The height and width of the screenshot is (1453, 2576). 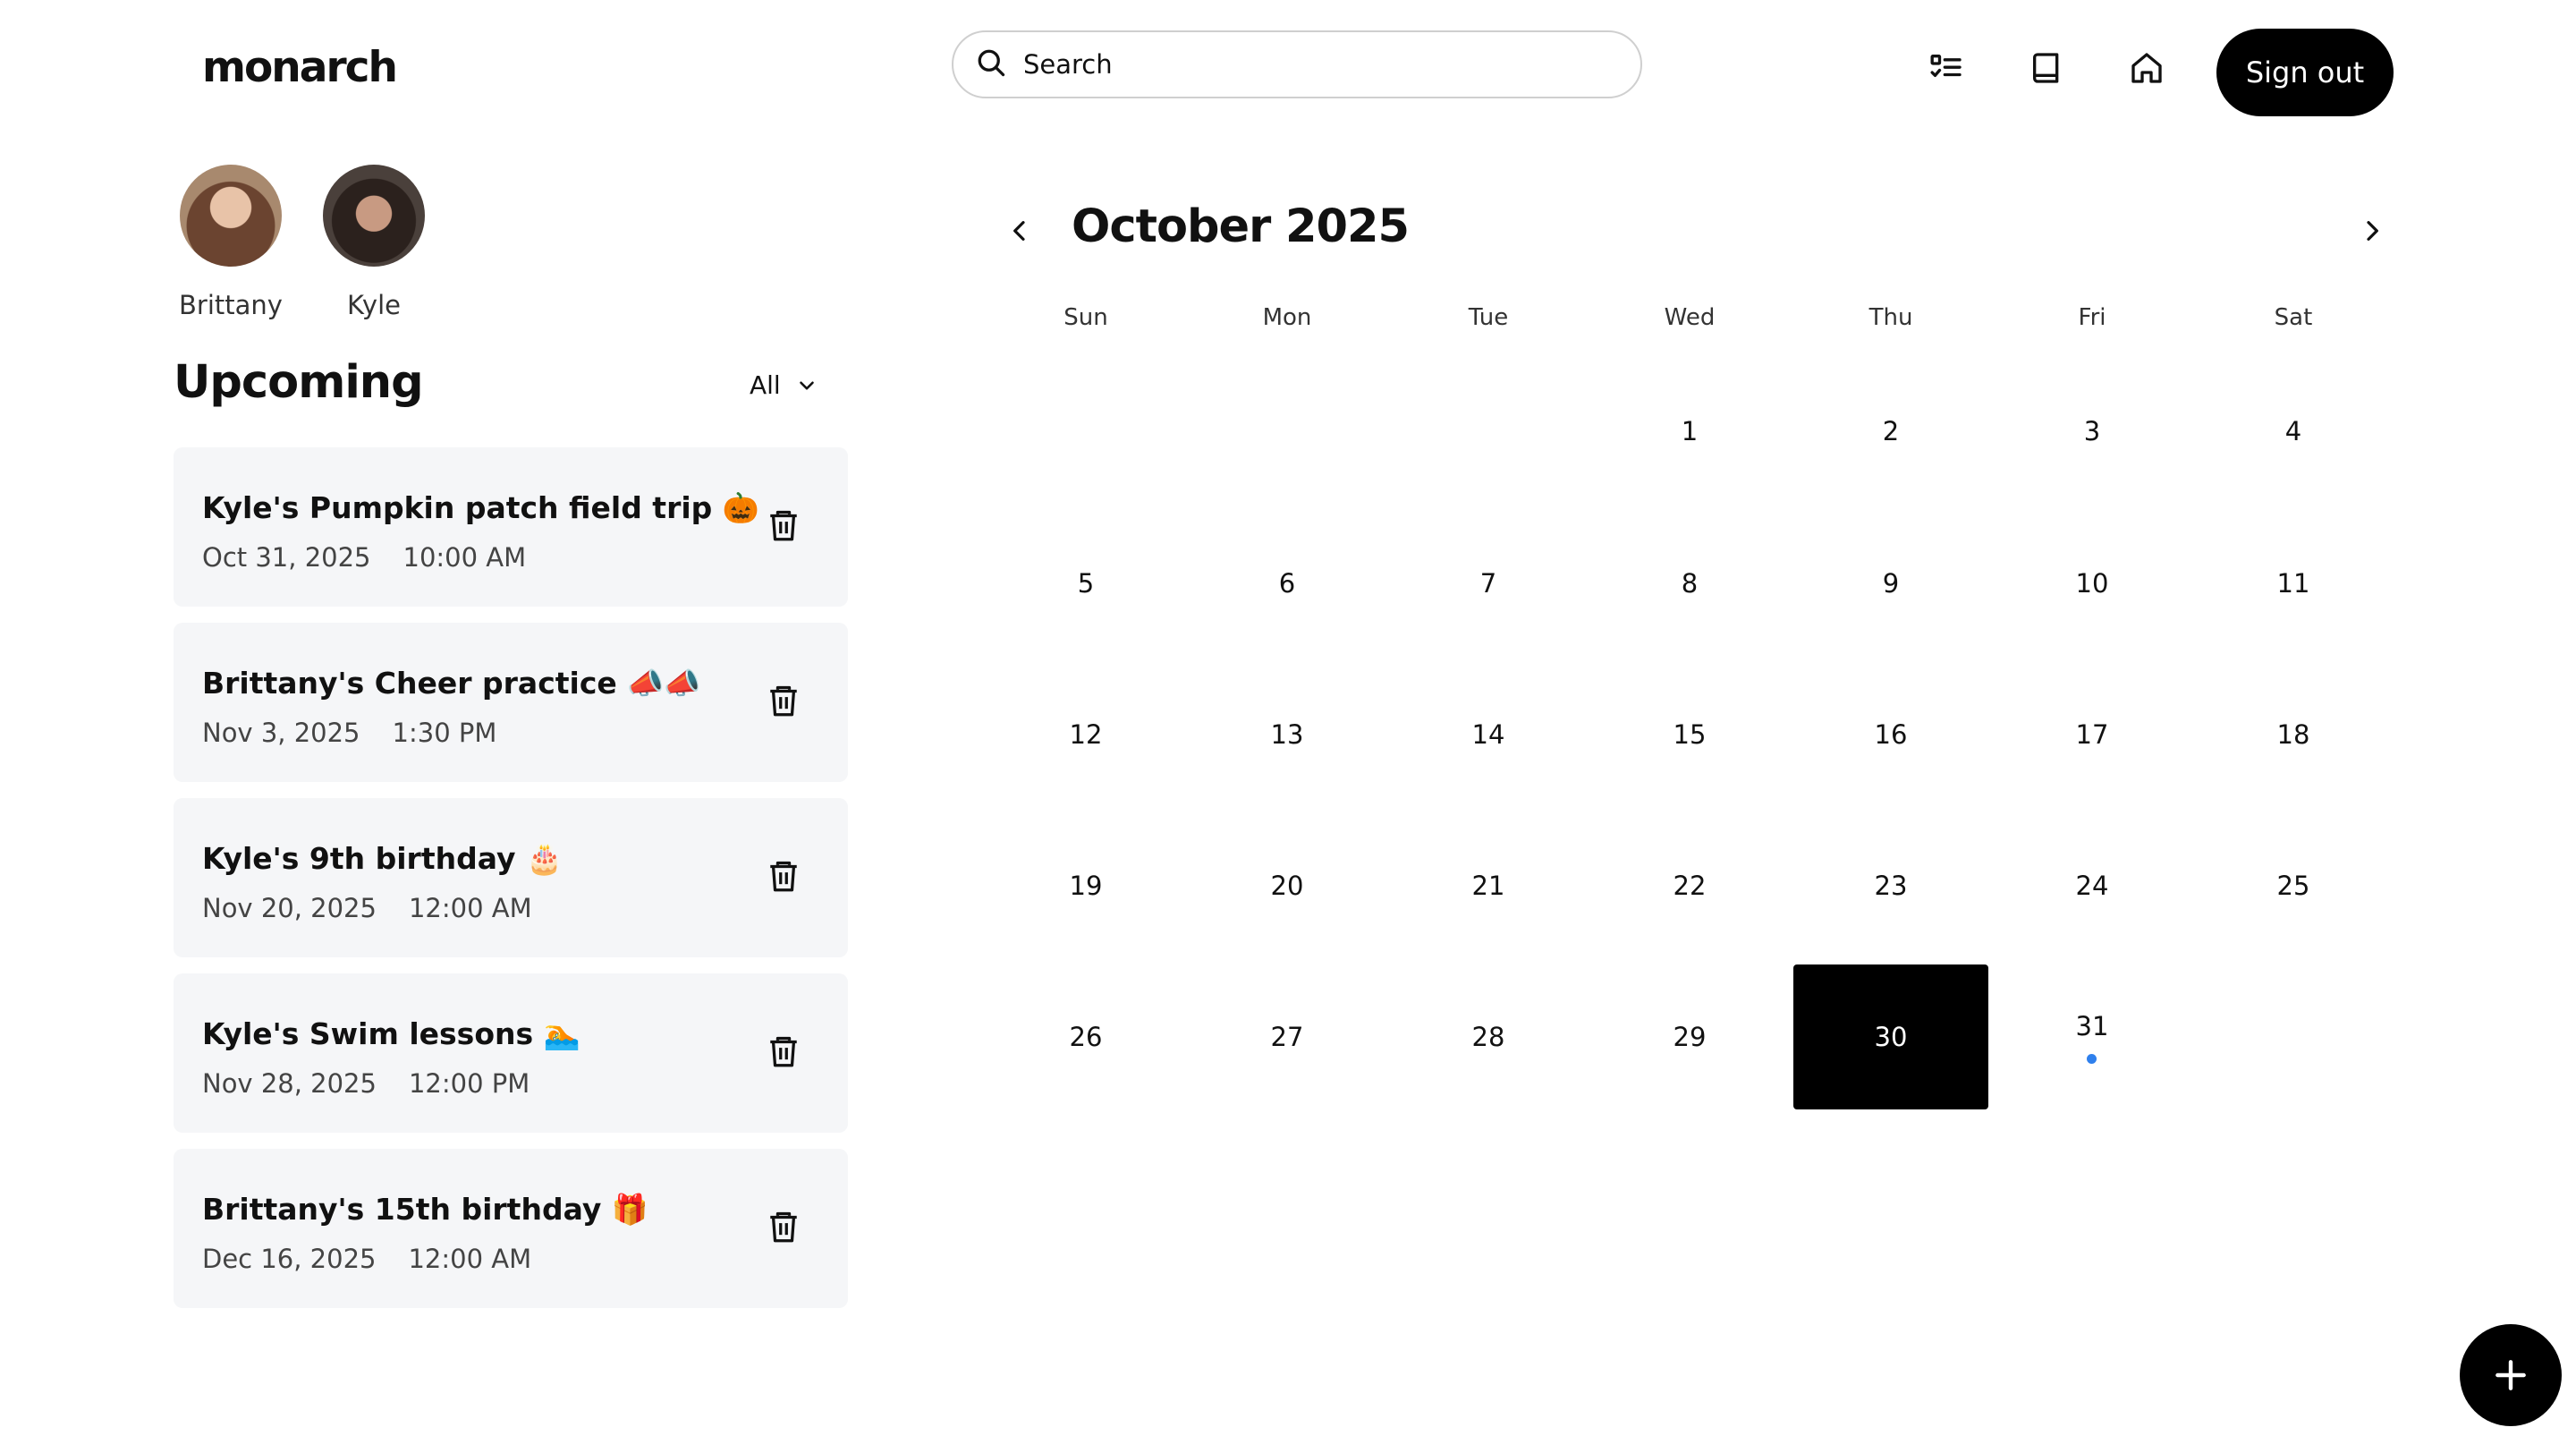 I want to click on calendar-day: 22, so click(x=1689, y=885).